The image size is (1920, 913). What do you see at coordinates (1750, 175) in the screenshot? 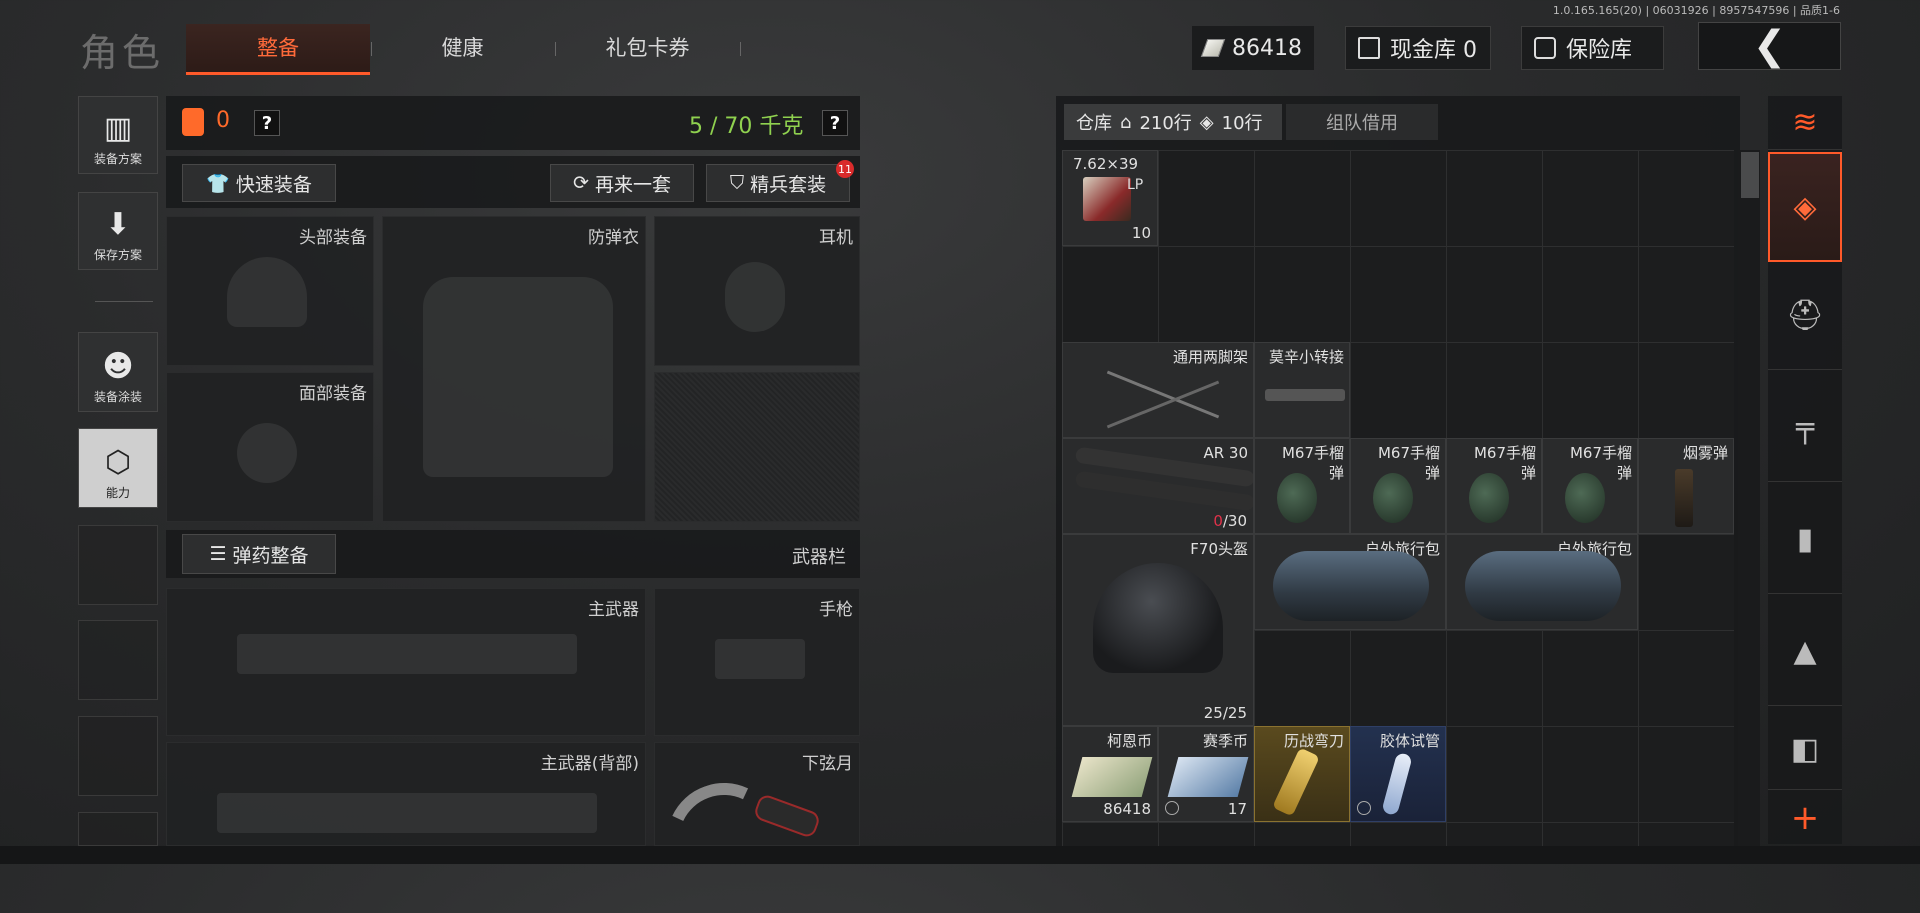
I see `scrollbar-thumb` at bounding box center [1750, 175].